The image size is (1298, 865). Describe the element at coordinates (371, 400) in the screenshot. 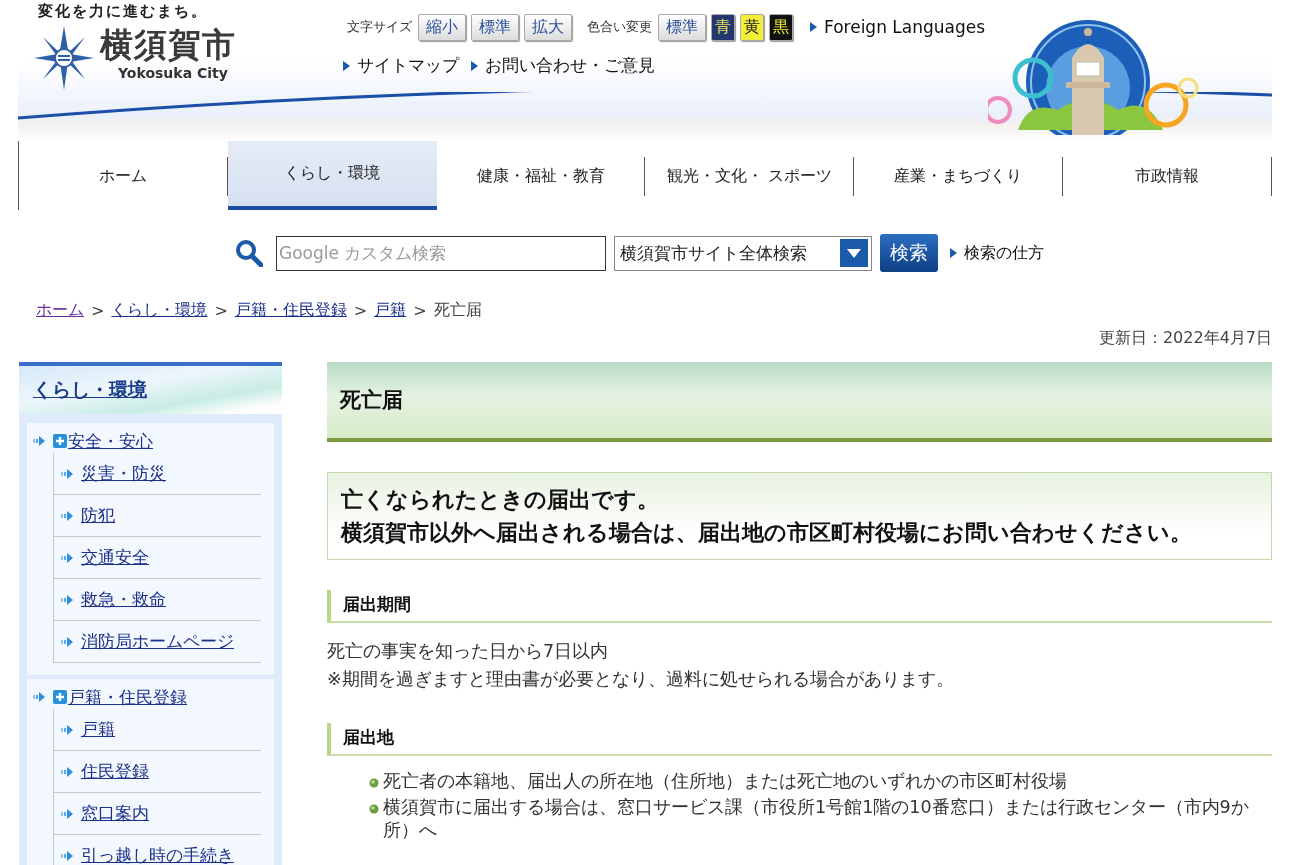

I see `page-title: 死亡届` at that location.